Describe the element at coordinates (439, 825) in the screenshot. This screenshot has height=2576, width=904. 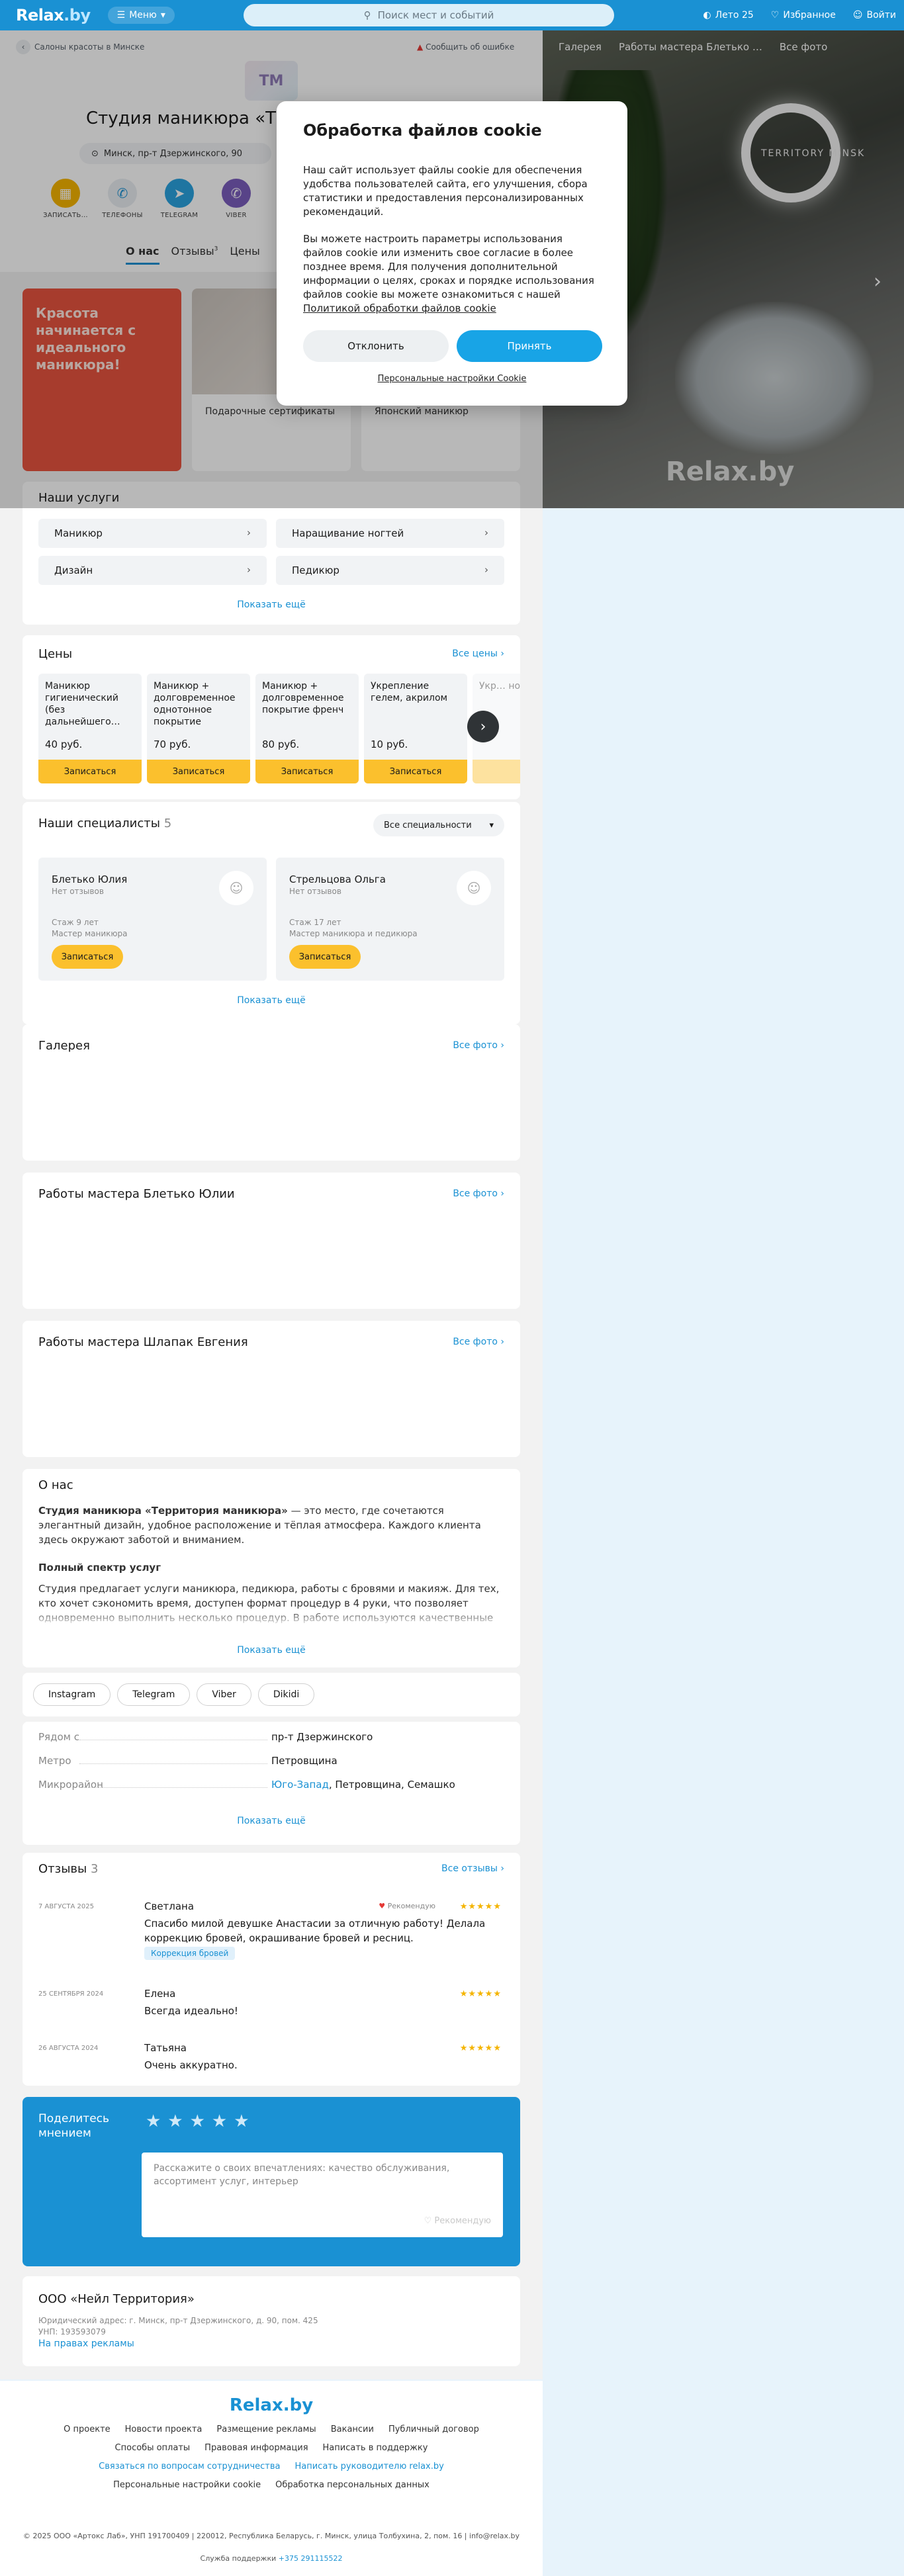
I see `specialty-filter: Все специальности ▾` at that location.